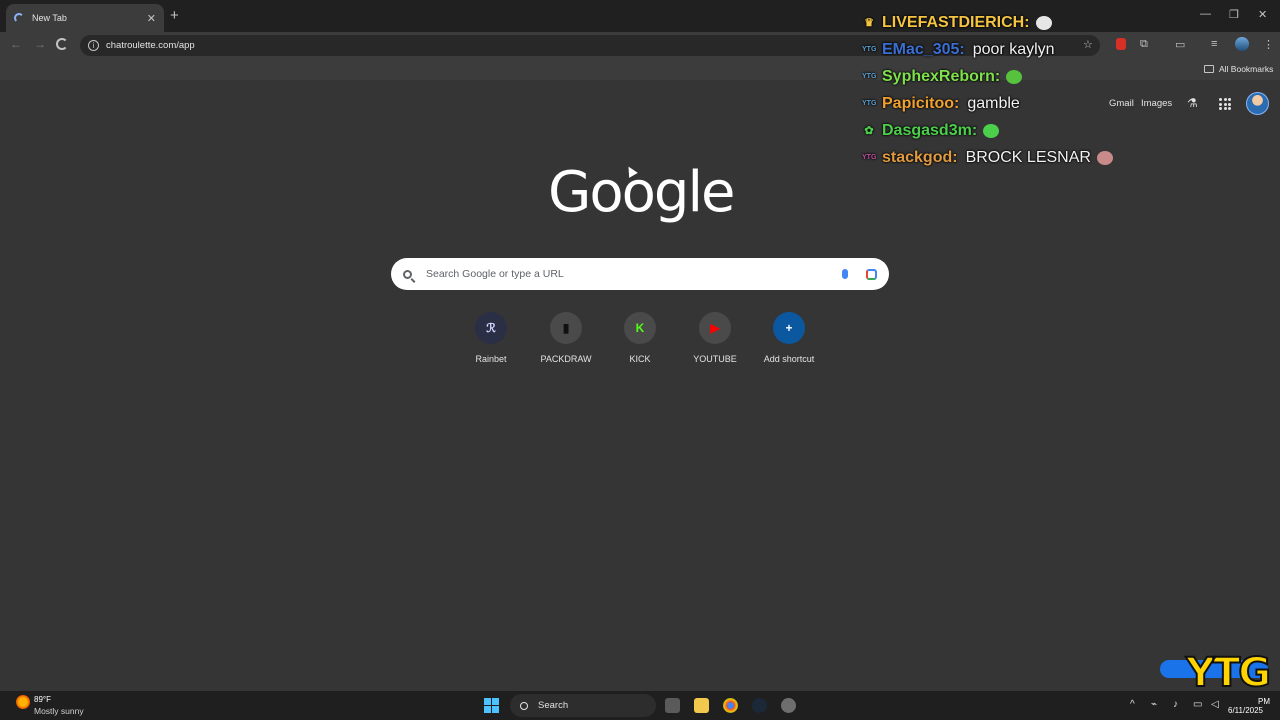 This screenshot has height=720, width=1280. What do you see at coordinates (1242, 44) in the screenshot?
I see `profile-avatar` at bounding box center [1242, 44].